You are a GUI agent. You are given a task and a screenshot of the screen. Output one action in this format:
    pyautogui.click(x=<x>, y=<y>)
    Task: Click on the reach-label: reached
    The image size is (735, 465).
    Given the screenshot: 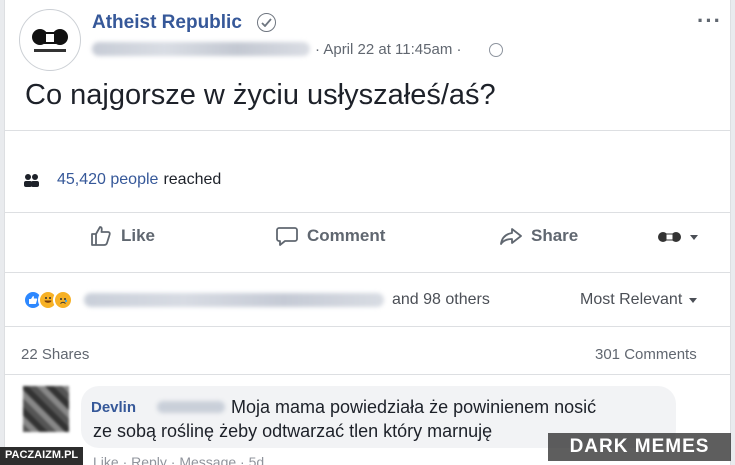 What is the action you would take?
    pyautogui.click(x=192, y=179)
    